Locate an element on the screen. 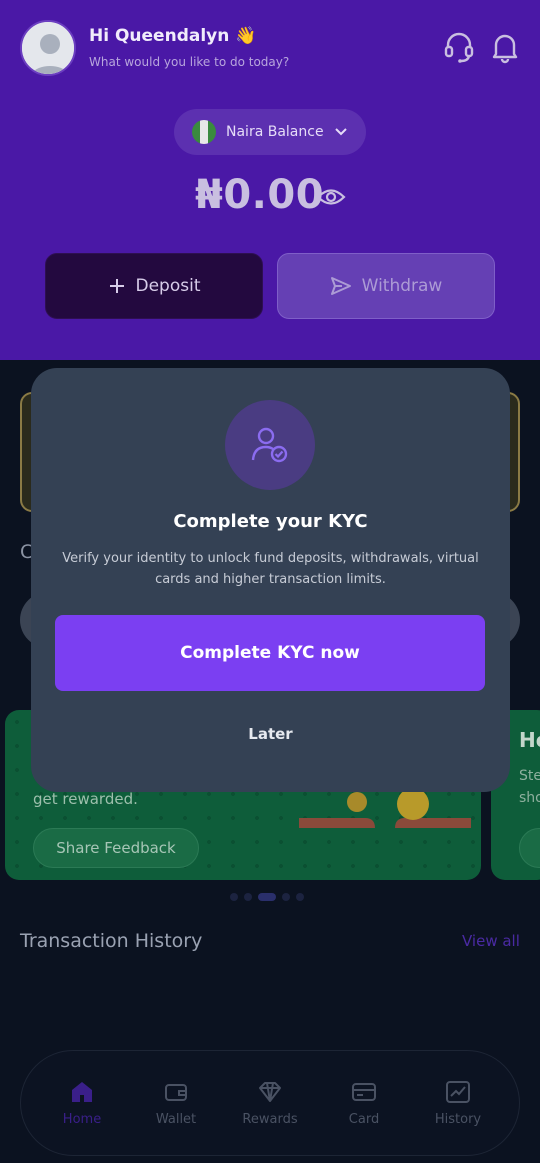 Image resolution: width=540 pixels, height=1163 pixels. balance-amount: ₦0.00 is located at coordinates (260, 195).